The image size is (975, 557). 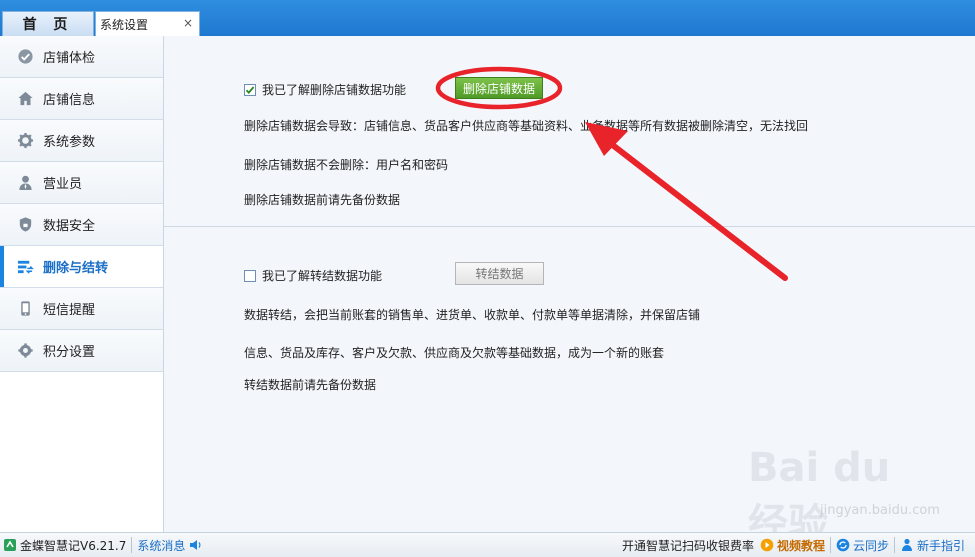 What do you see at coordinates (499, 273) in the screenshot?
I see `transfer-data-button: 转结数据` at bounding box center [499, 273].